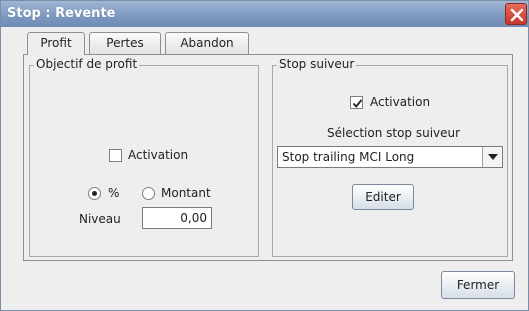  Describe the element at coordinates (94, 193) in the screenshot. I see `radio-percent` at that location.